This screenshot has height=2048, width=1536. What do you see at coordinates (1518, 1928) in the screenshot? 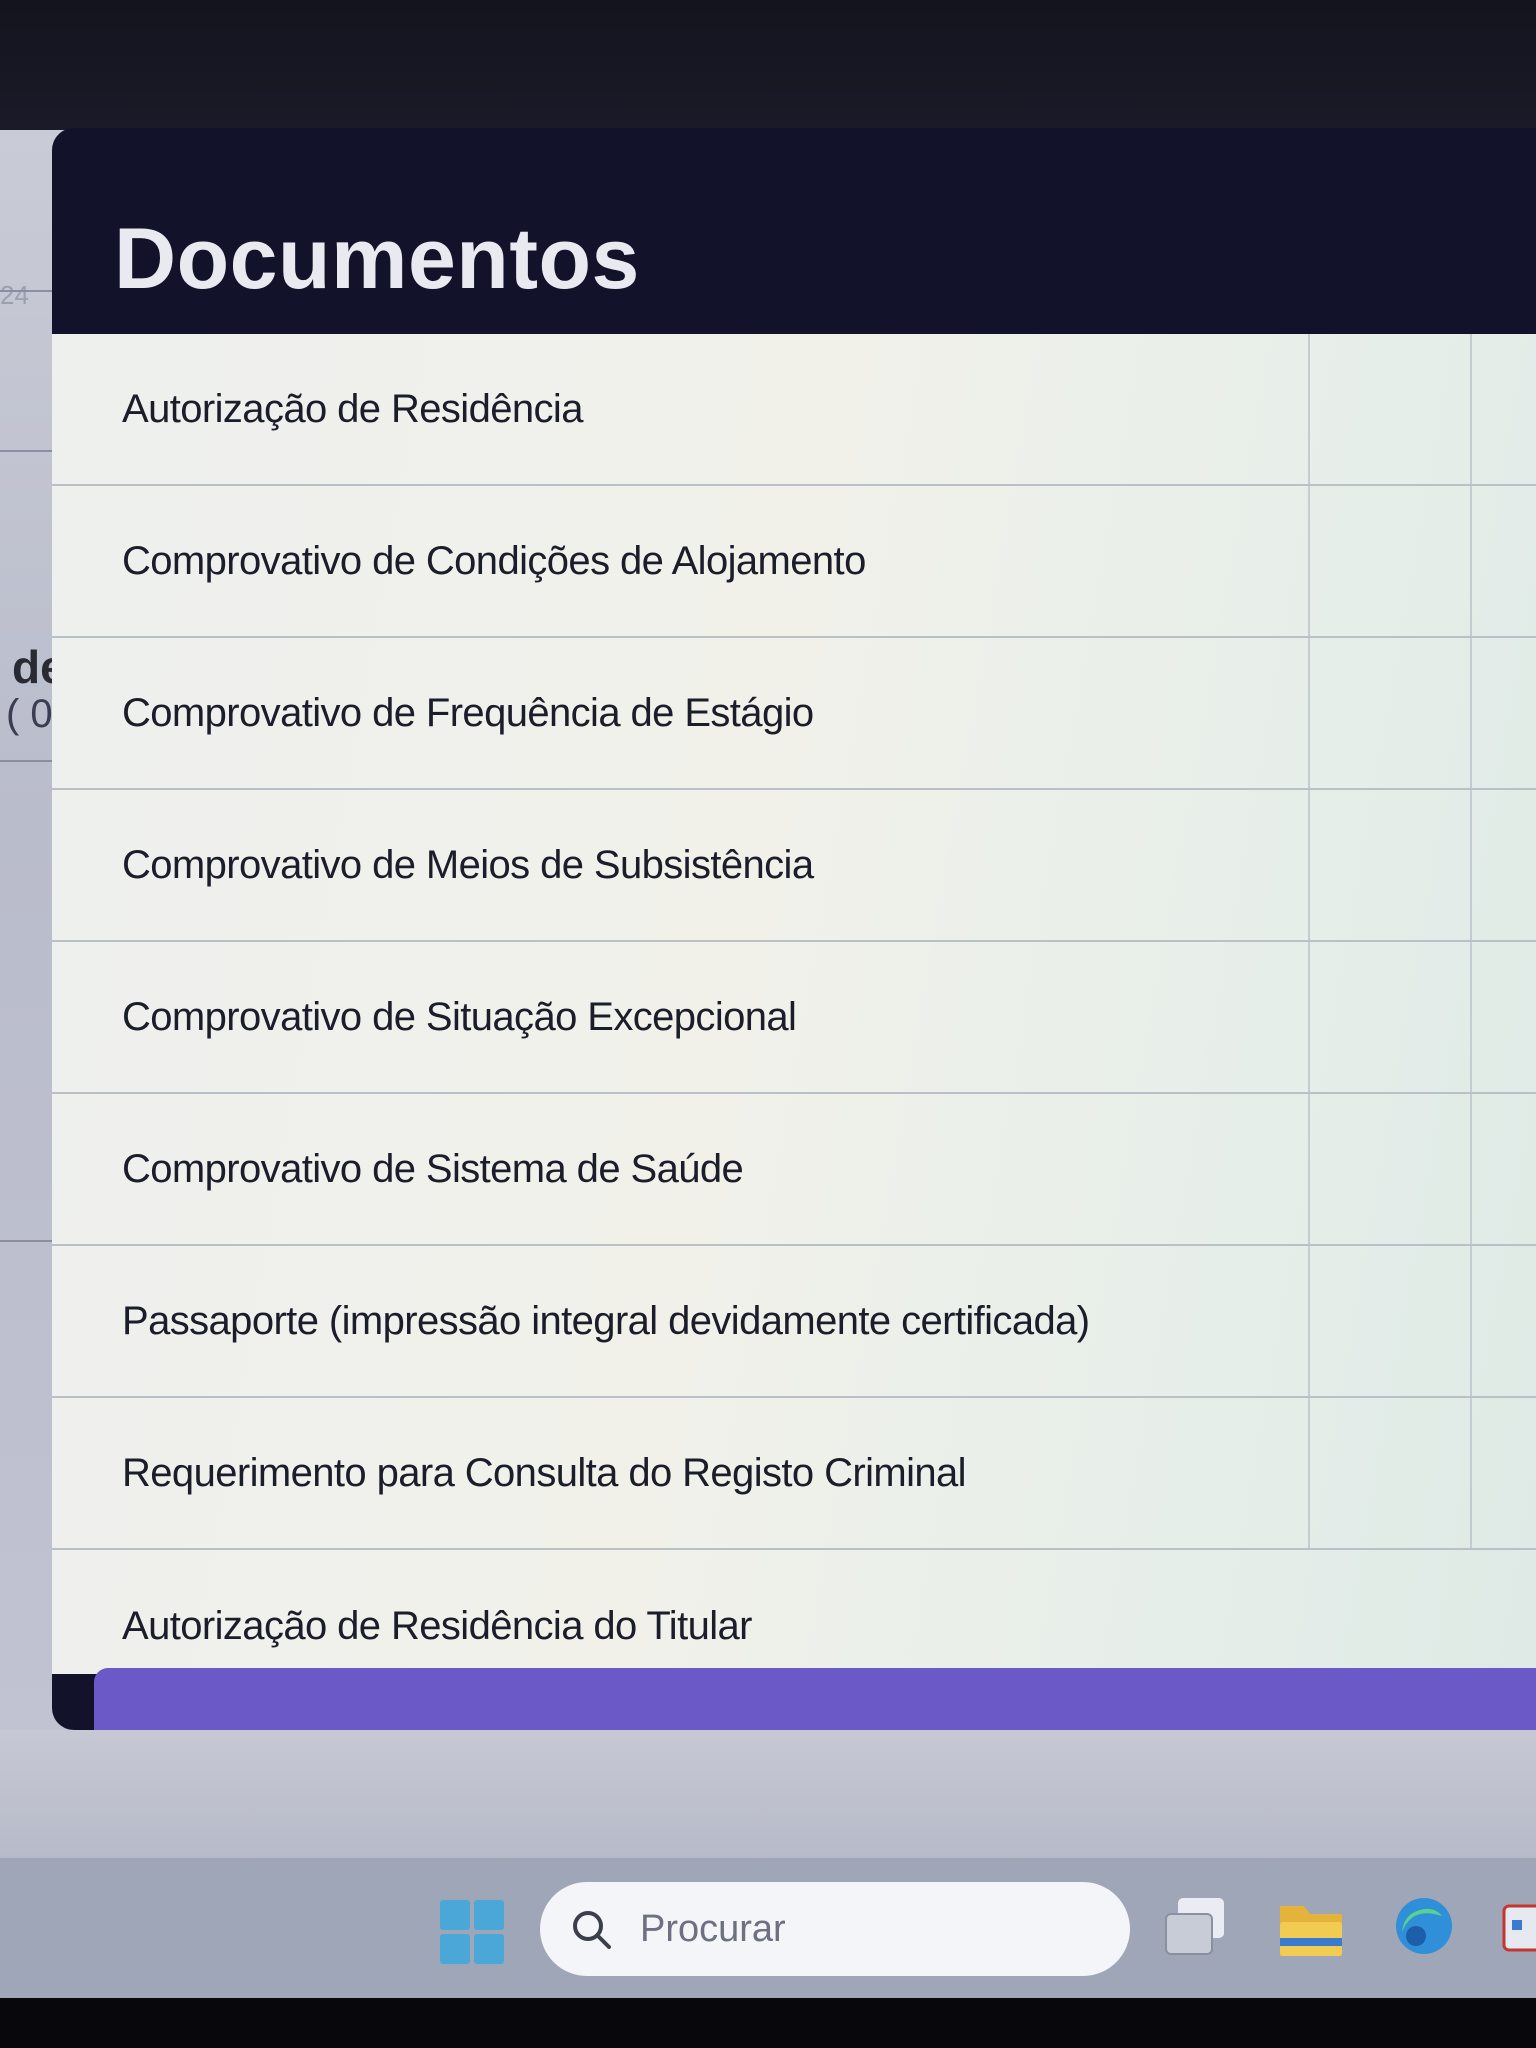
I see `store-icon` at bounding box center [1518, 1928].